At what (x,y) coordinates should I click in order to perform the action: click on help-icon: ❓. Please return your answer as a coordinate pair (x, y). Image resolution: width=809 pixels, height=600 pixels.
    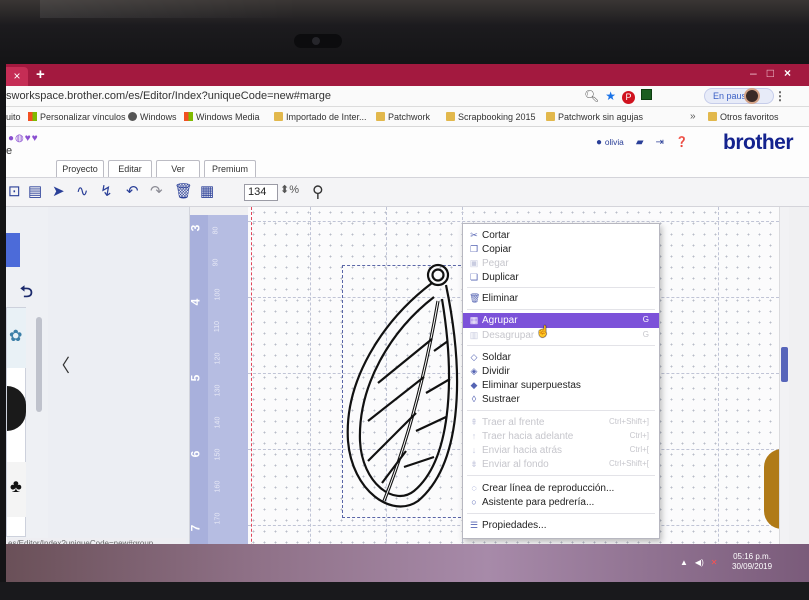
    Looking at the image, I should click on (682, 142).